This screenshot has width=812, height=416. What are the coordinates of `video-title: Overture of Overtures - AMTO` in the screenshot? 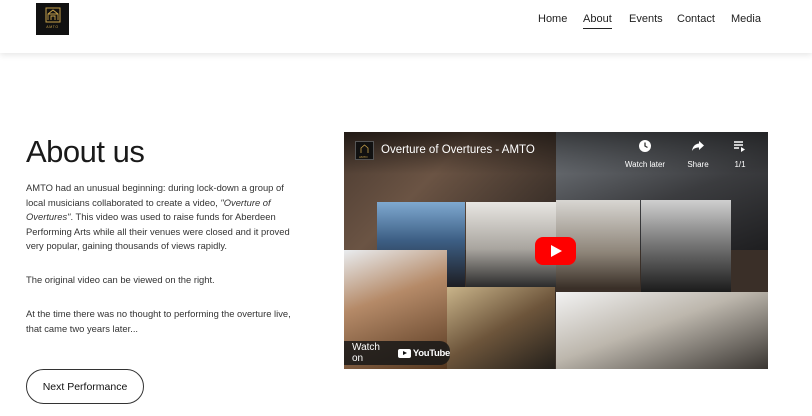 It's located at (458, 150).